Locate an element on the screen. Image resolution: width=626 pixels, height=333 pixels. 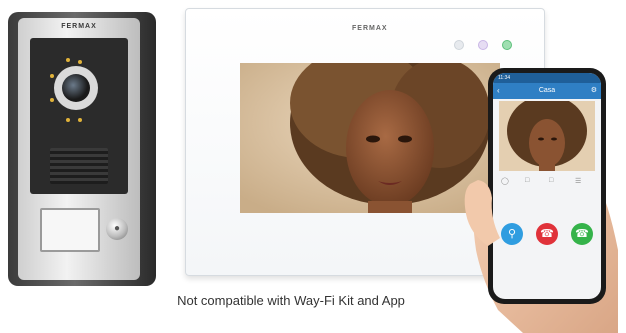
moon-icon is located at coordinates (483, 45).